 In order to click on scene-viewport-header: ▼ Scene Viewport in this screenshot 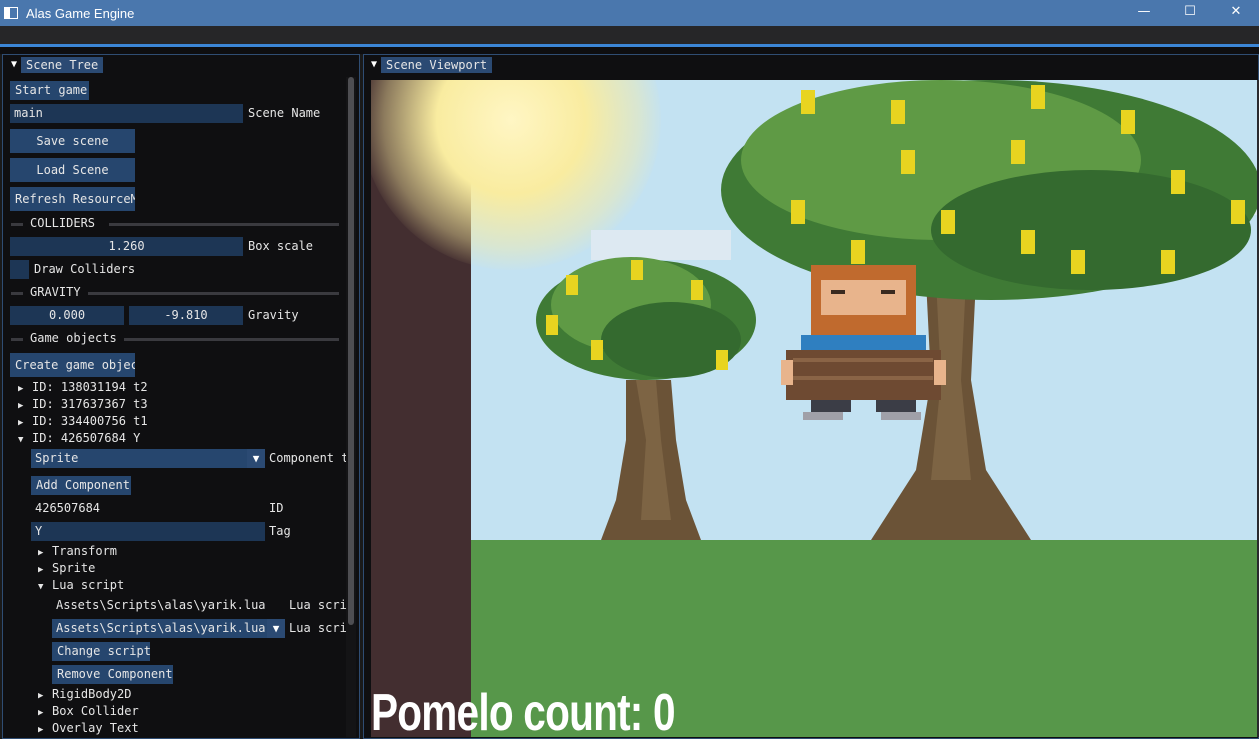, I will do `click(811, 64)`.